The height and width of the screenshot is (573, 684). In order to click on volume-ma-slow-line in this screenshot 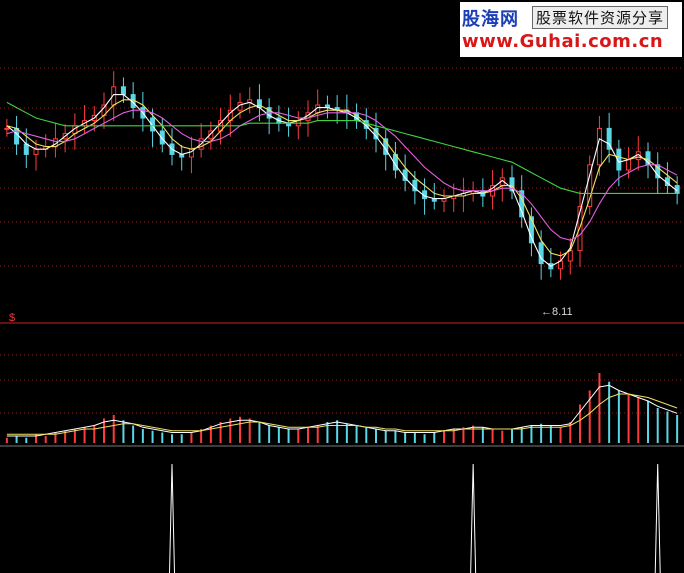, I will do `click(342, 414)`.